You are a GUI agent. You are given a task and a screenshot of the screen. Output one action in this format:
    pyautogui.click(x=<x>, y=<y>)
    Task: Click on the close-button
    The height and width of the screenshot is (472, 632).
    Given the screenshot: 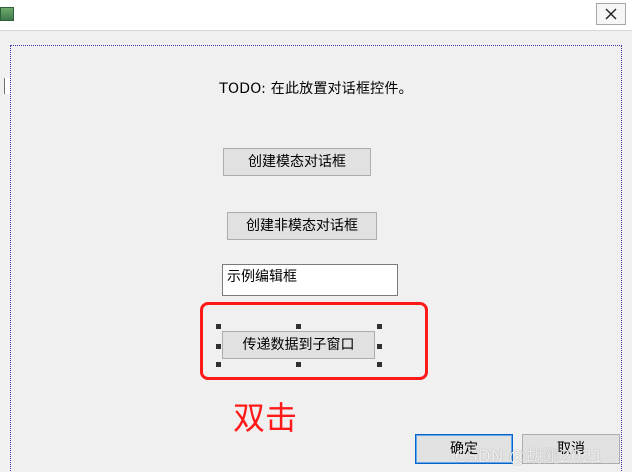 What is the action you would take?
    pyautogui.click(x=611, y=14)
    